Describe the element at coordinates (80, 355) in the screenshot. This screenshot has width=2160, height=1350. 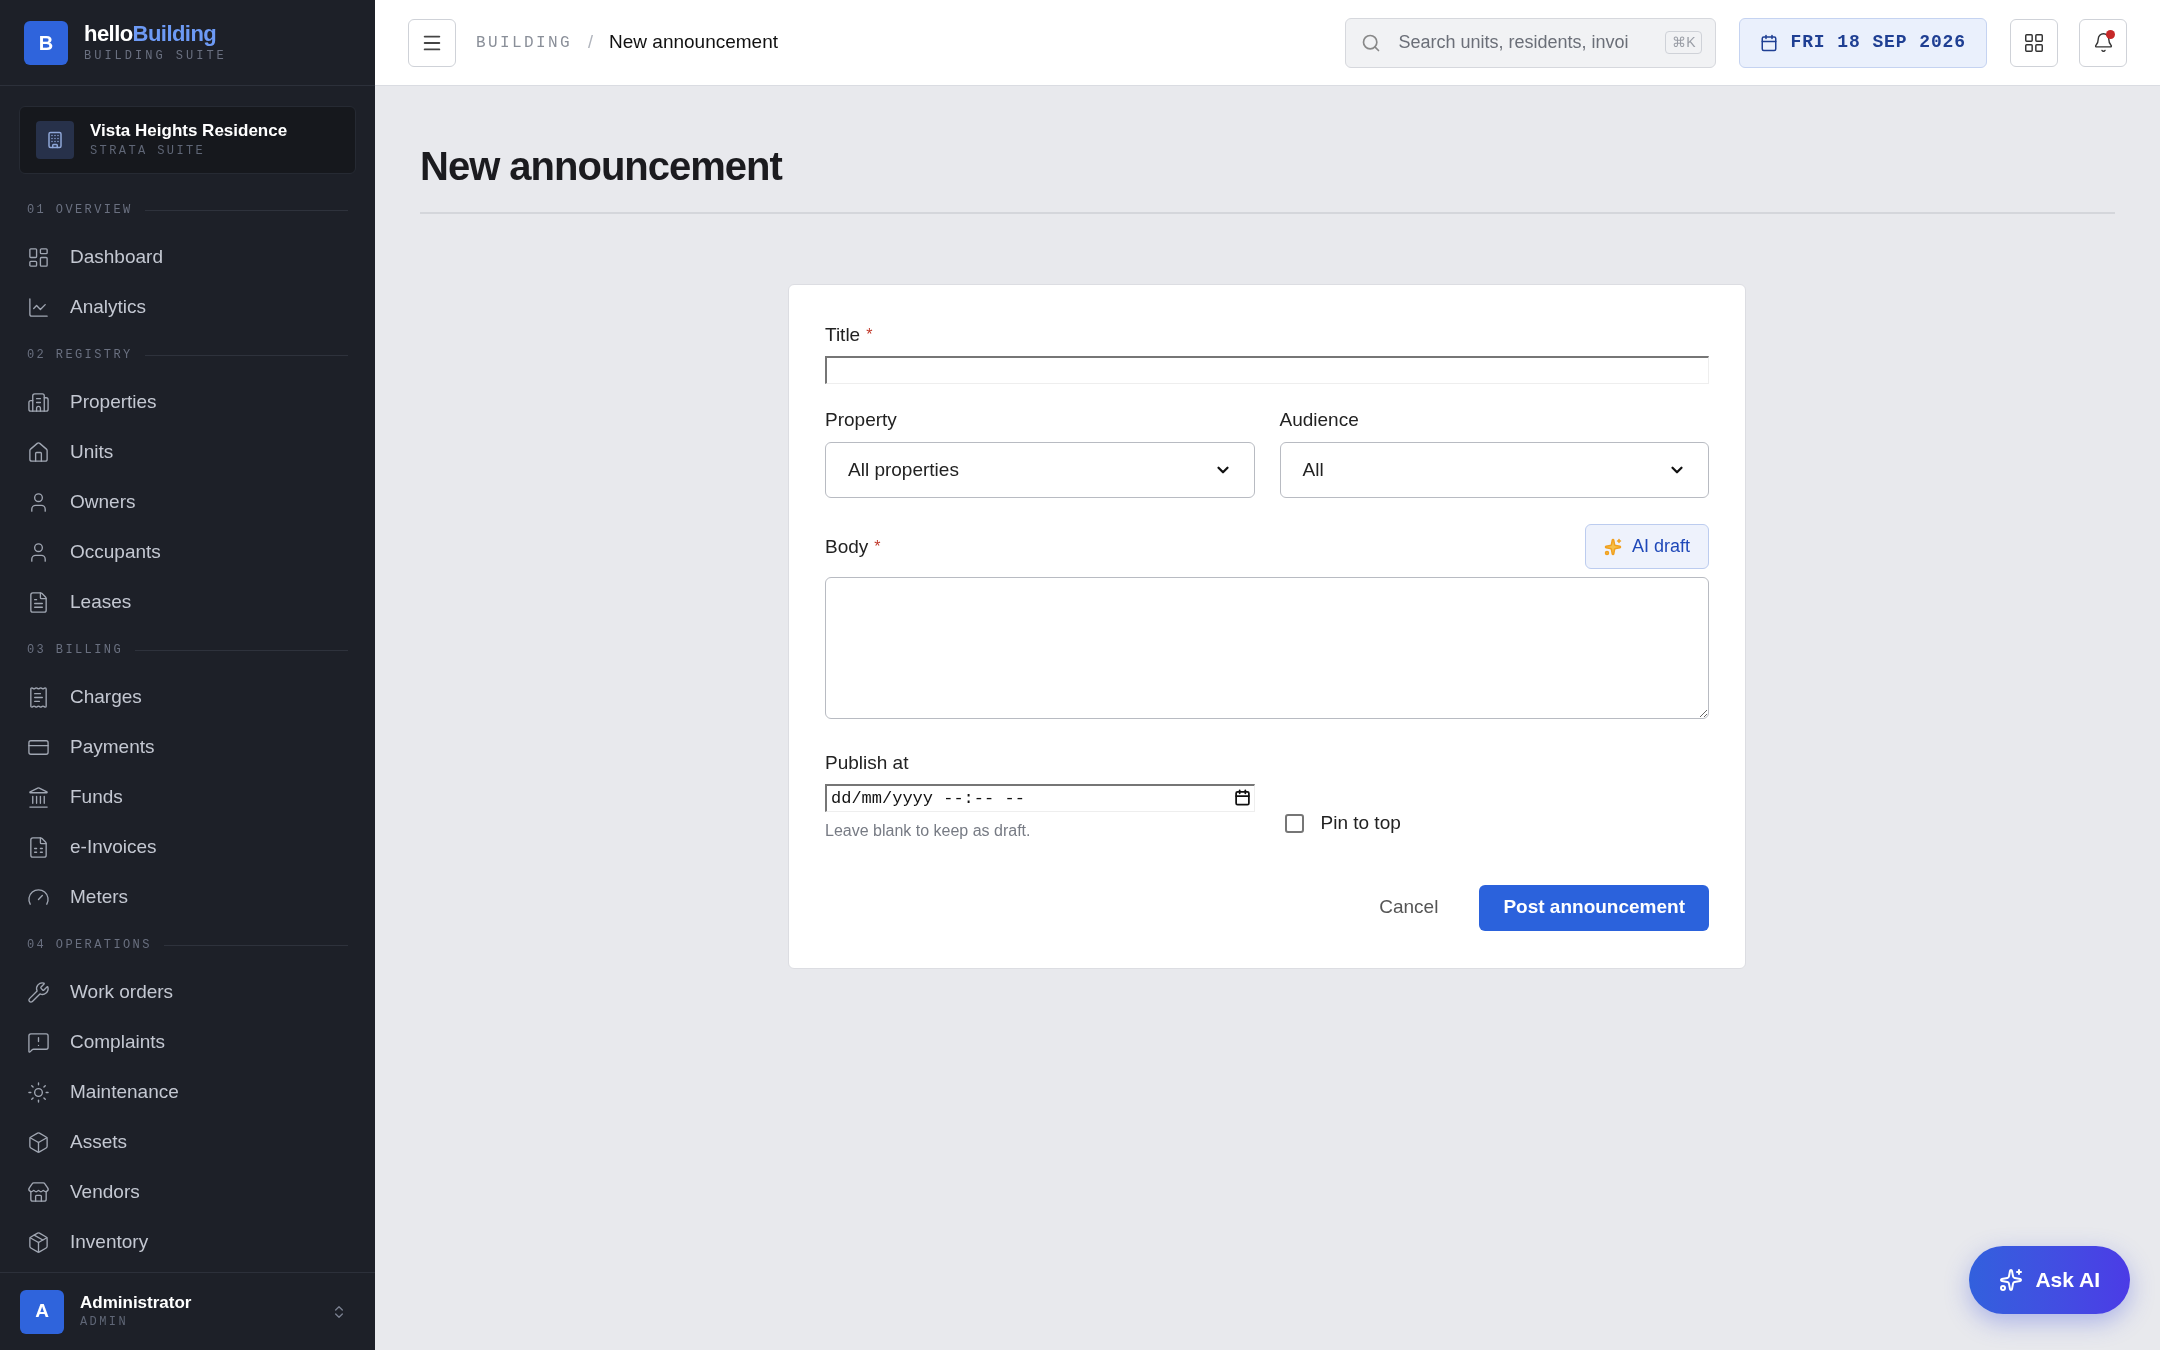
I see `section-heading: 02 REGISTRY` at that location.